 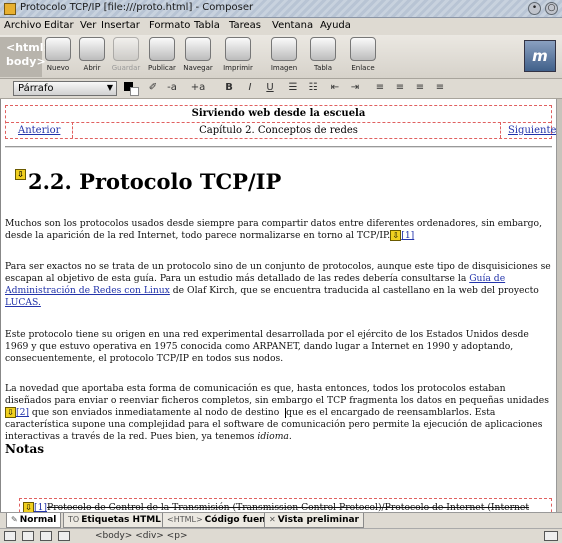 I want to click on chevron-down-icon: ▼, so click(x=109, y=87).